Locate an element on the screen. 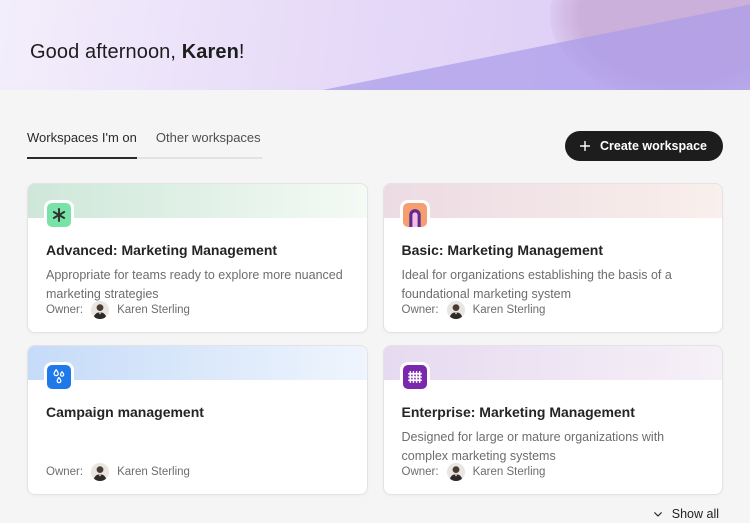 Image resolution: width=750 pixels, height=523 pixels. greeting-prefix: Good afternoon, is located at coordinates (106, 52).